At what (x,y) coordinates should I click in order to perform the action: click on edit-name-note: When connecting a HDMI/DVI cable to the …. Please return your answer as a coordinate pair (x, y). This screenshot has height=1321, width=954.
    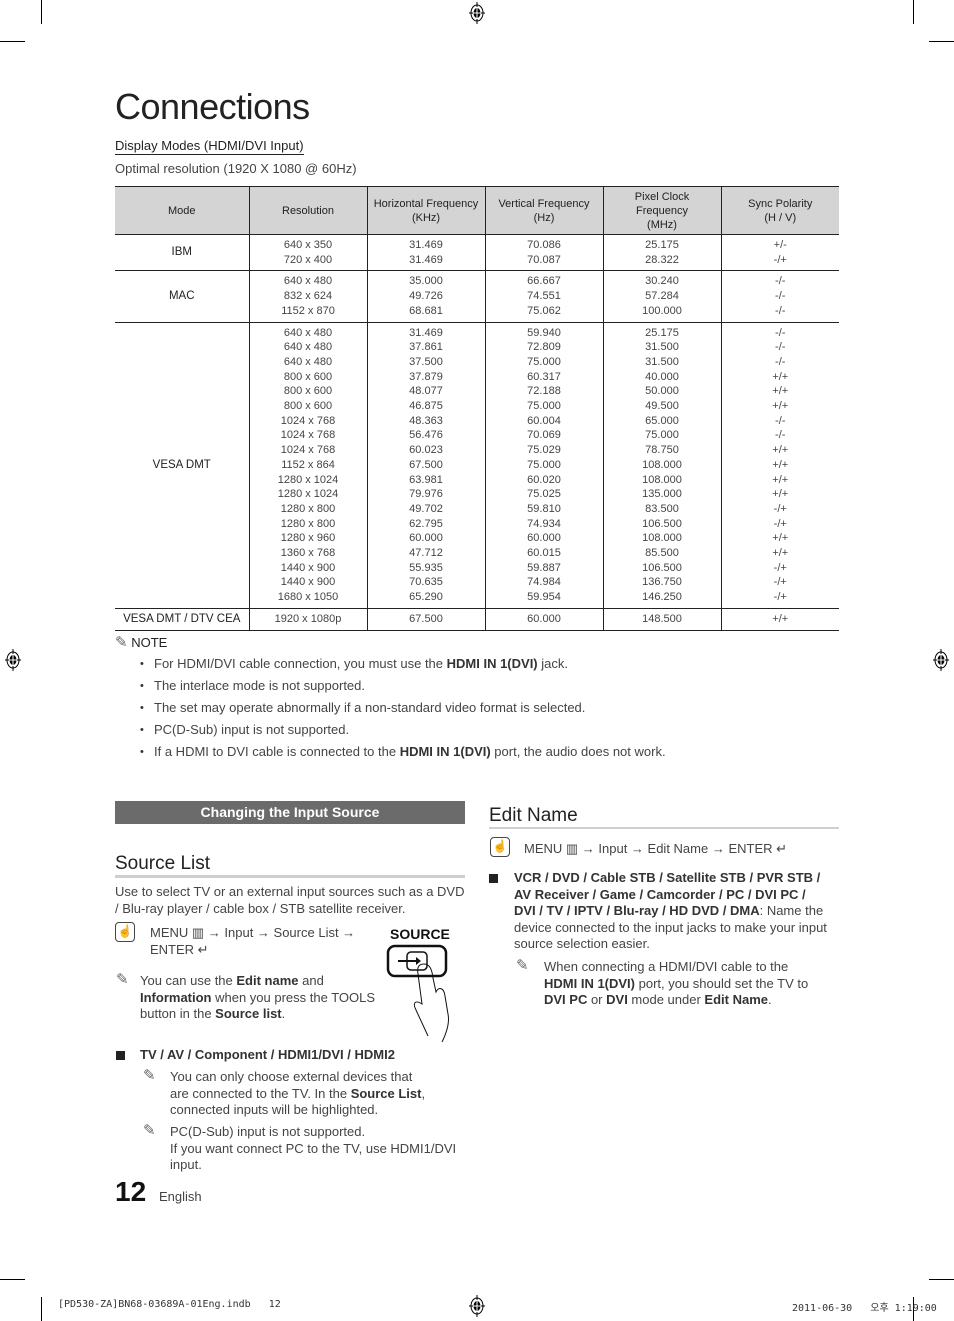
    Looking at the image, I should click on (676, 983).